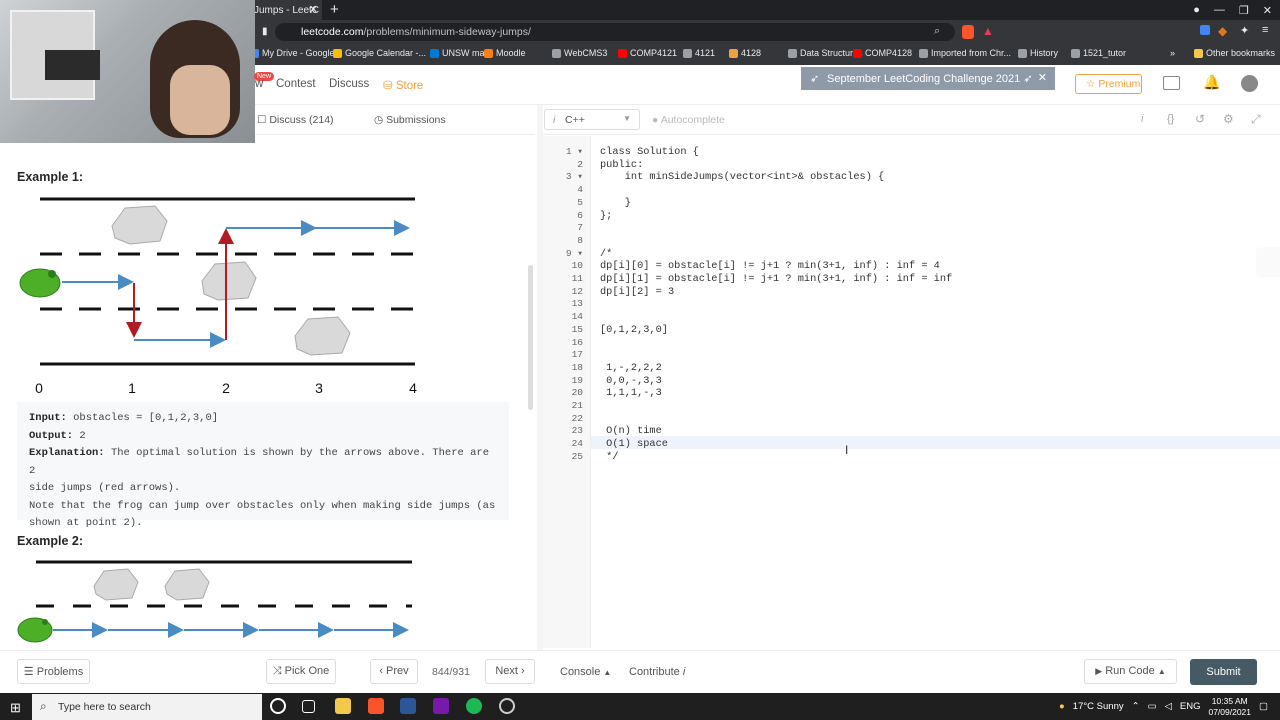 The image size is (1280, 720). What do you see at coordinates (1249, 83) in the screenshot?
I see `avatar` at bounding box center [1249, 83].